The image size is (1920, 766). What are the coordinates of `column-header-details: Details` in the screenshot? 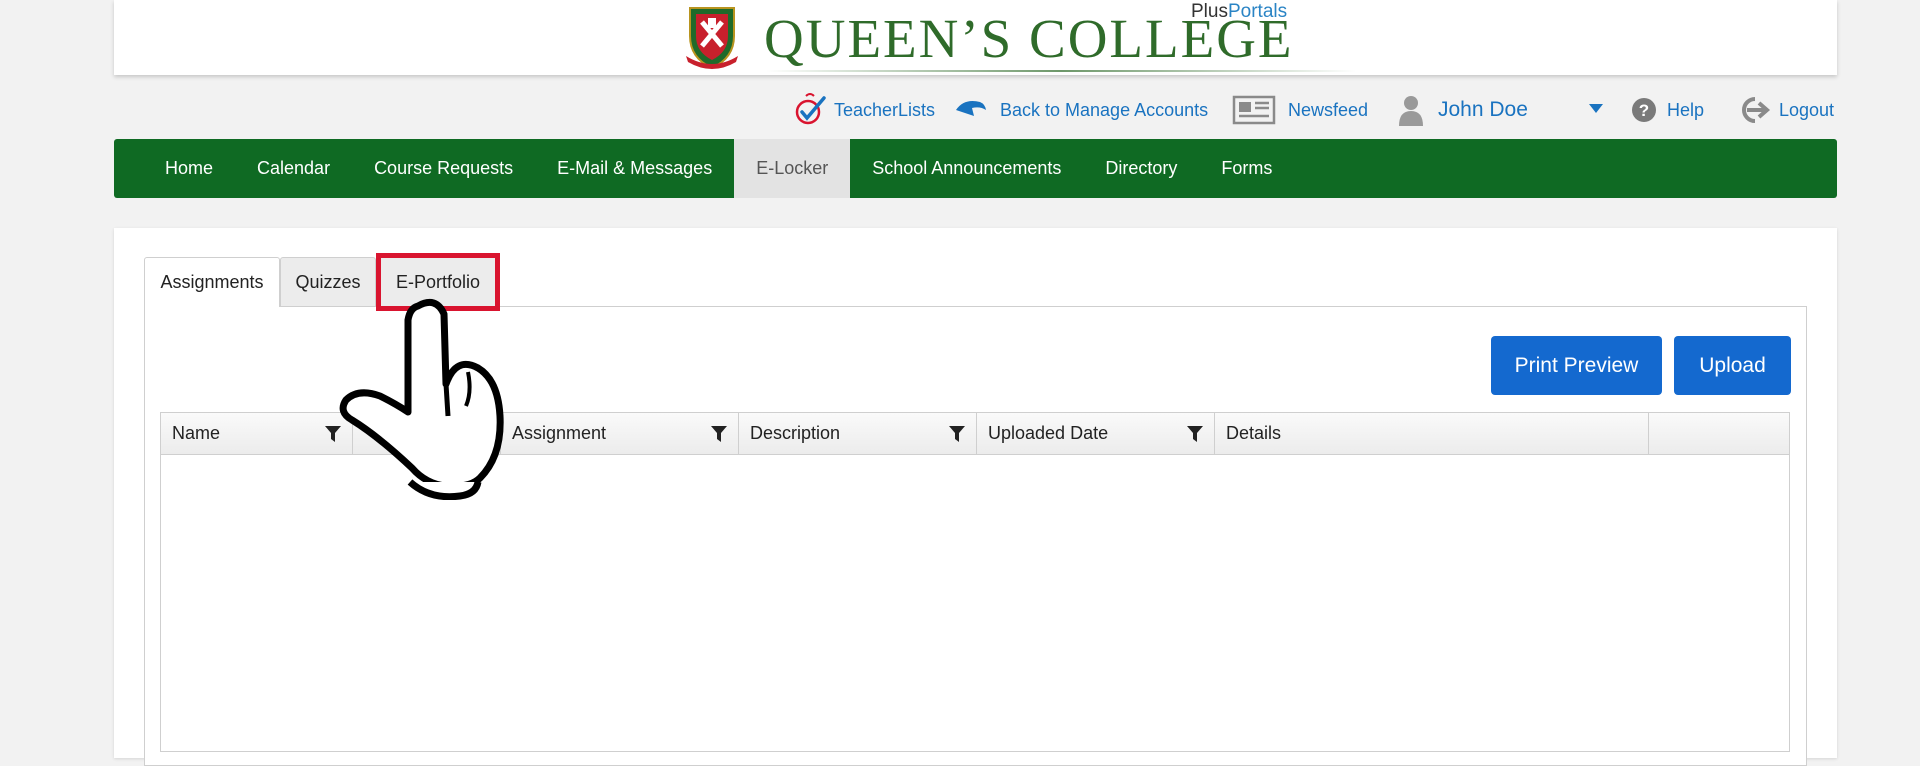 It's located at (1432, 433).